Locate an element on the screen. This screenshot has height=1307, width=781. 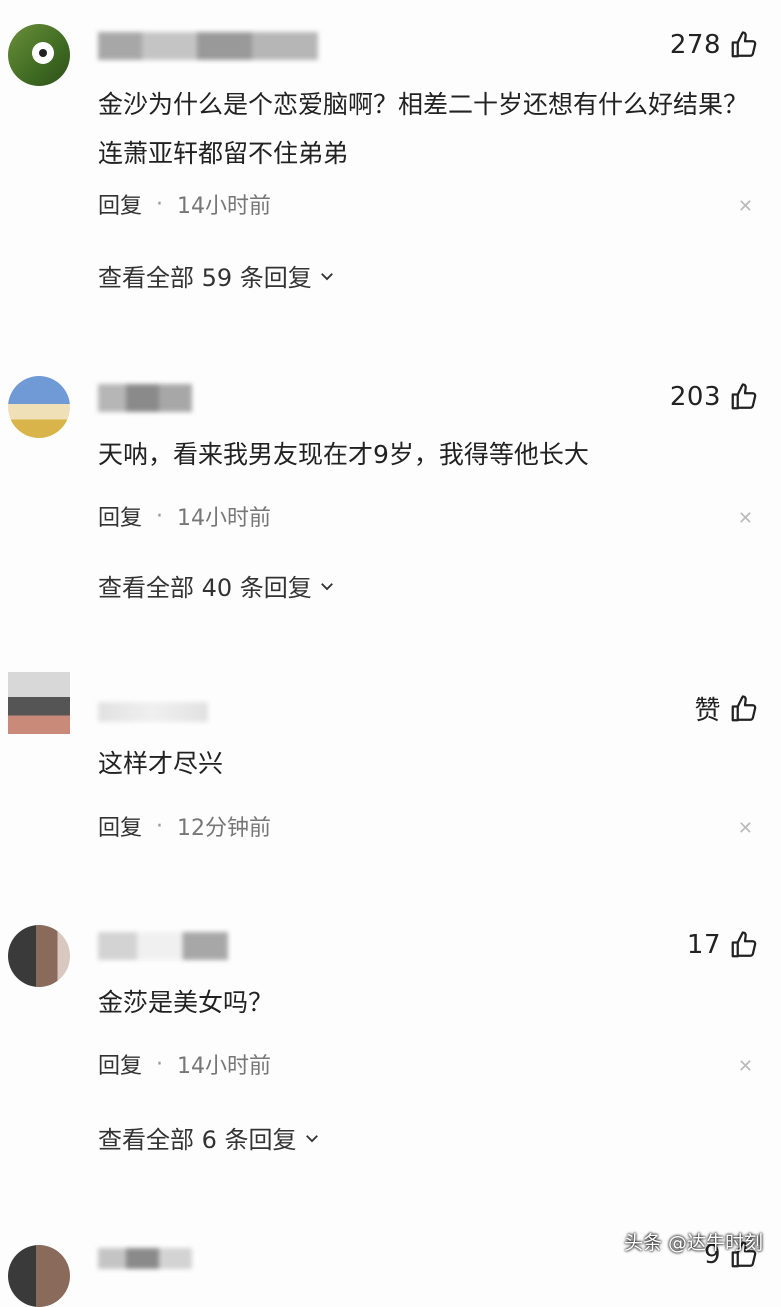
view-replies-button: 查看全部 59 条回复 is located at coordinates (217, 275).